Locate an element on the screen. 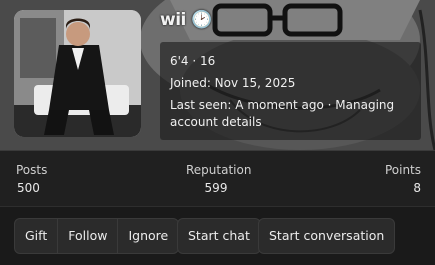 The width and height of the screenshot is (435, 265). stat-posts-label: Posts is located at coordinates (32, 170).